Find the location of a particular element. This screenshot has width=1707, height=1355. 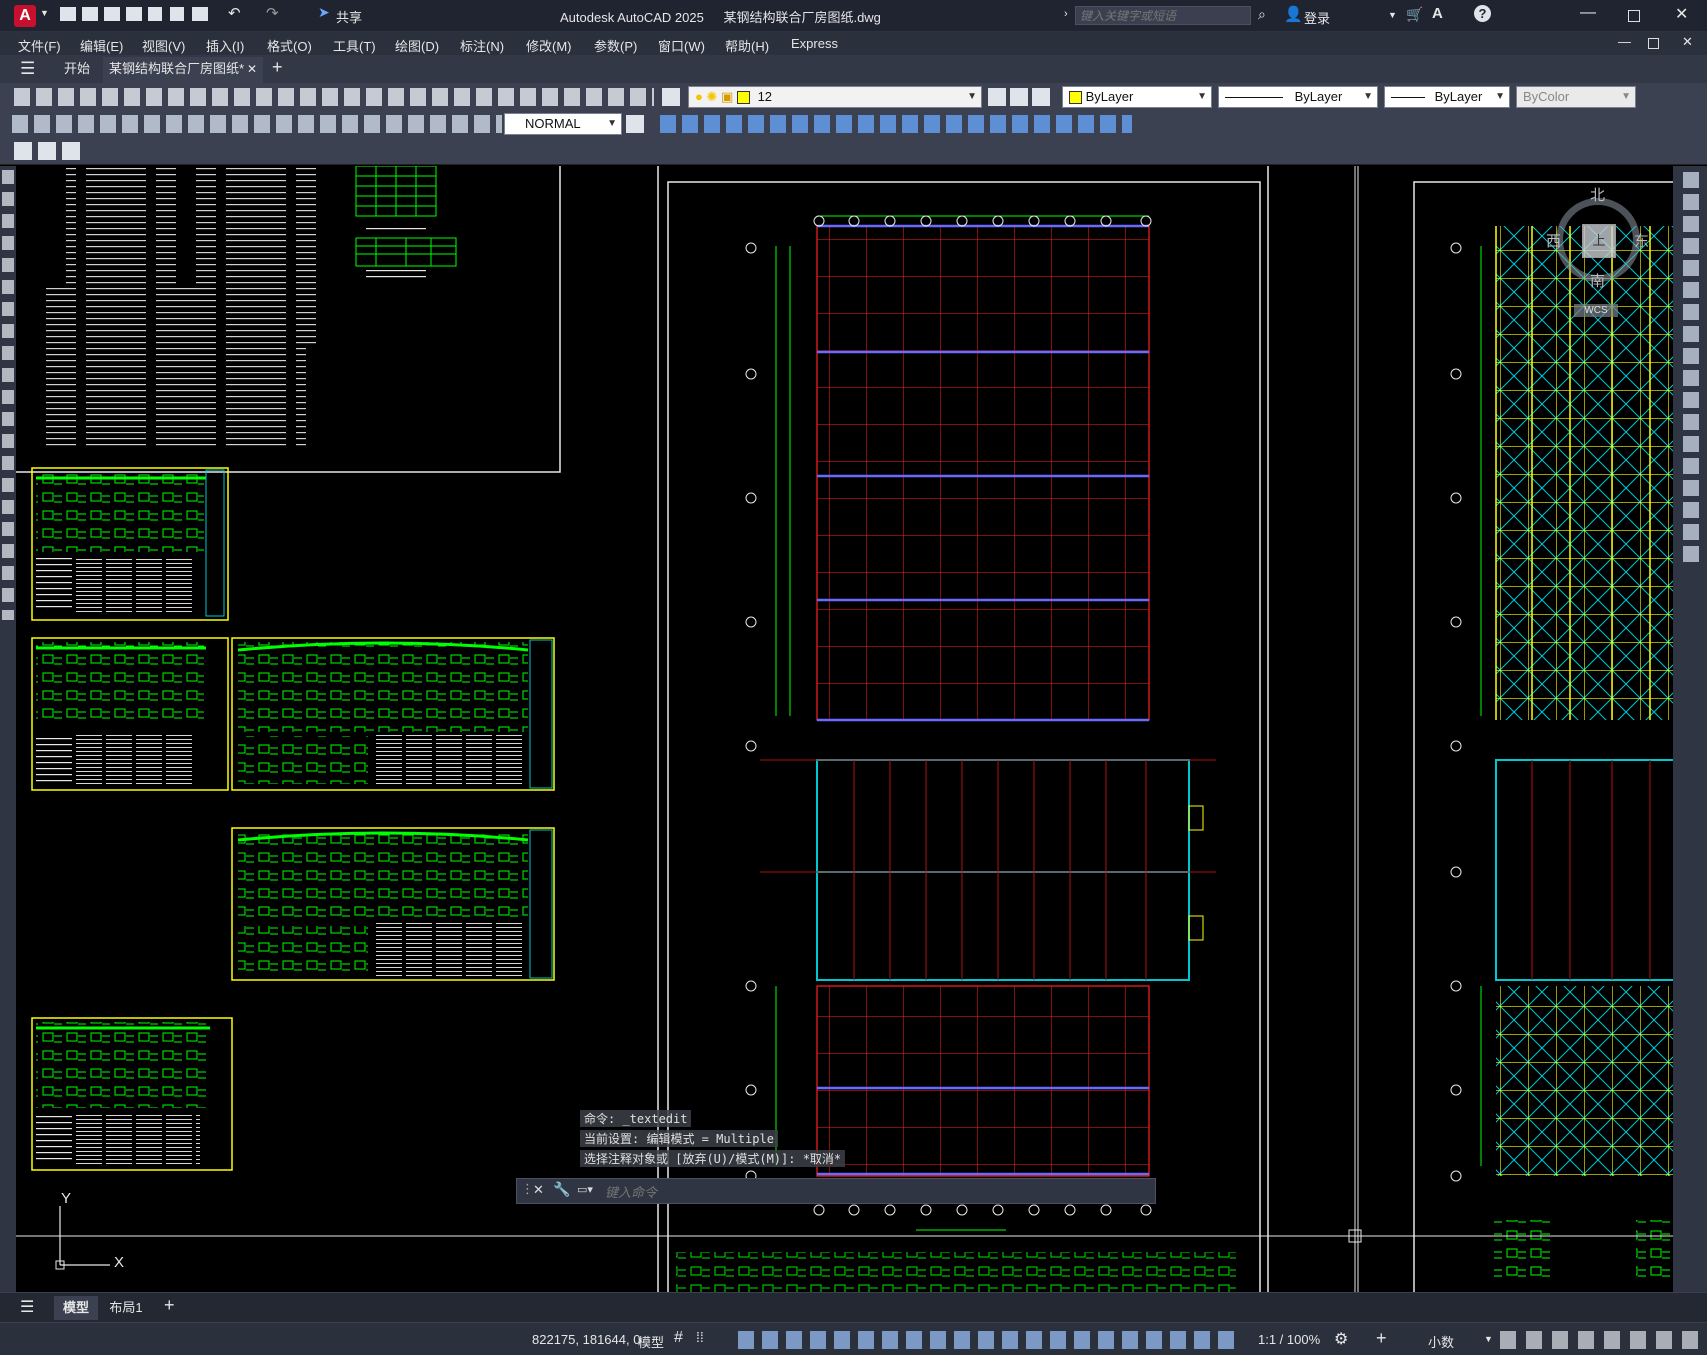

command-customize-icon: 🔧 is located at coordinates (561, 1189).